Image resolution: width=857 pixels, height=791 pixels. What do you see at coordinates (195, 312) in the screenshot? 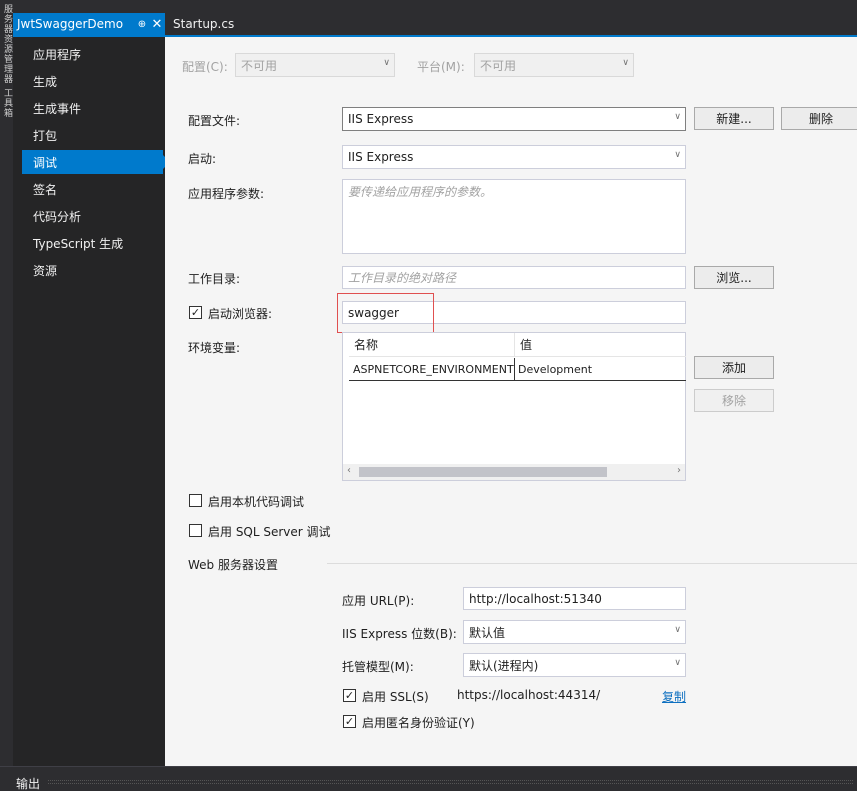
I see `launch-browser-checkbox: ✓` at bounding box center [195, 312].